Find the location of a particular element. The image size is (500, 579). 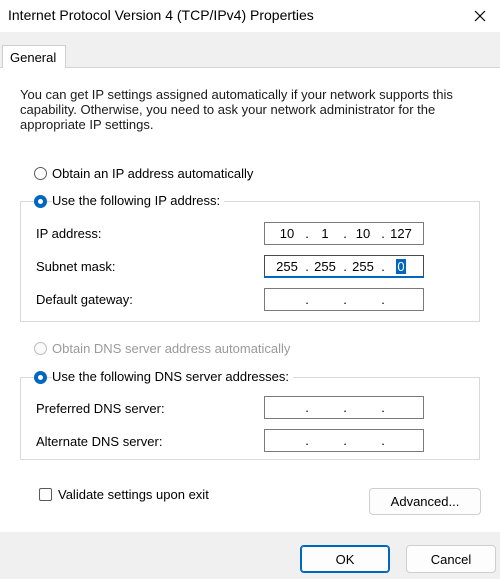

subnet-mask-octet-1: 255 is located at coordinates (287, 266).